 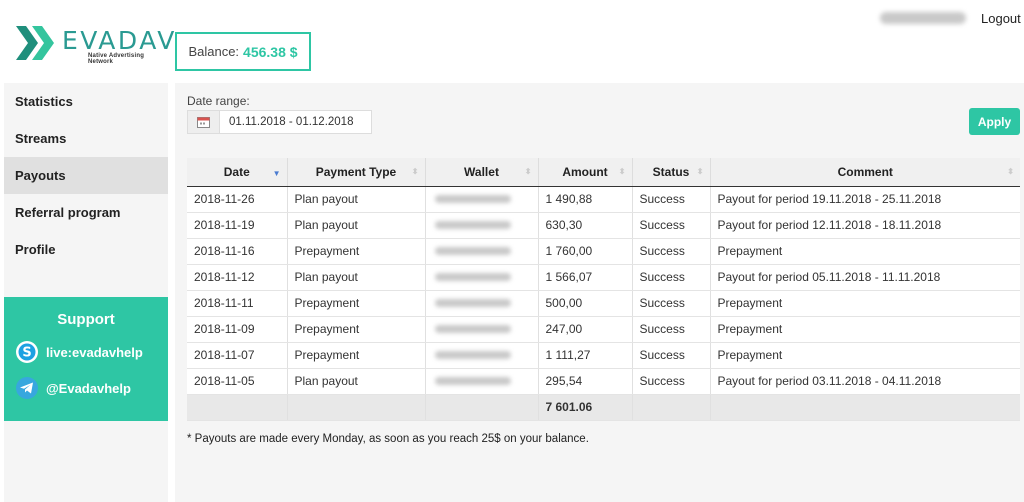 I want to click on calendar-icon, so click(x=204, y=122).